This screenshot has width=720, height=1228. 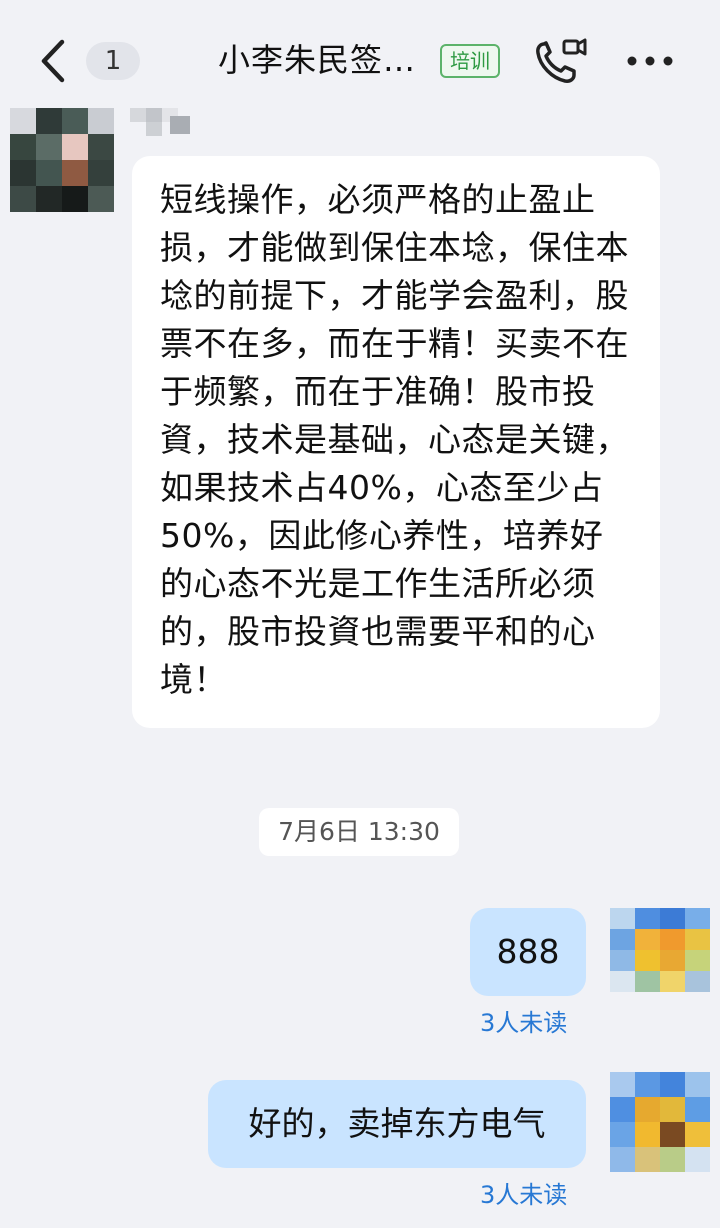 What do you see at coordinates (54, 61) in the screenshot?
I see `chevron-left-icon` at bounding box center [54, 61].